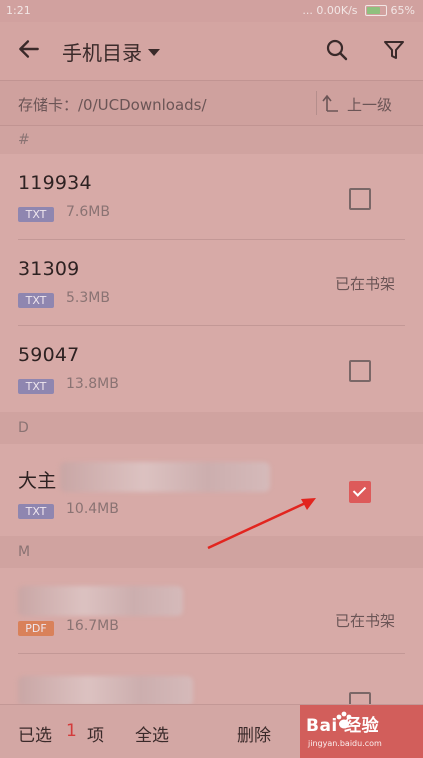  Describe the element at coordinates (394, 50) in the screenshot. I see `filter-icon` at that location.